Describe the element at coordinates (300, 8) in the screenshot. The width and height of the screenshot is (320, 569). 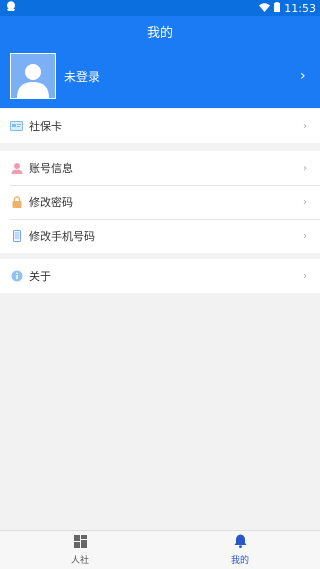
I see `status-time: 11:53` at that location.